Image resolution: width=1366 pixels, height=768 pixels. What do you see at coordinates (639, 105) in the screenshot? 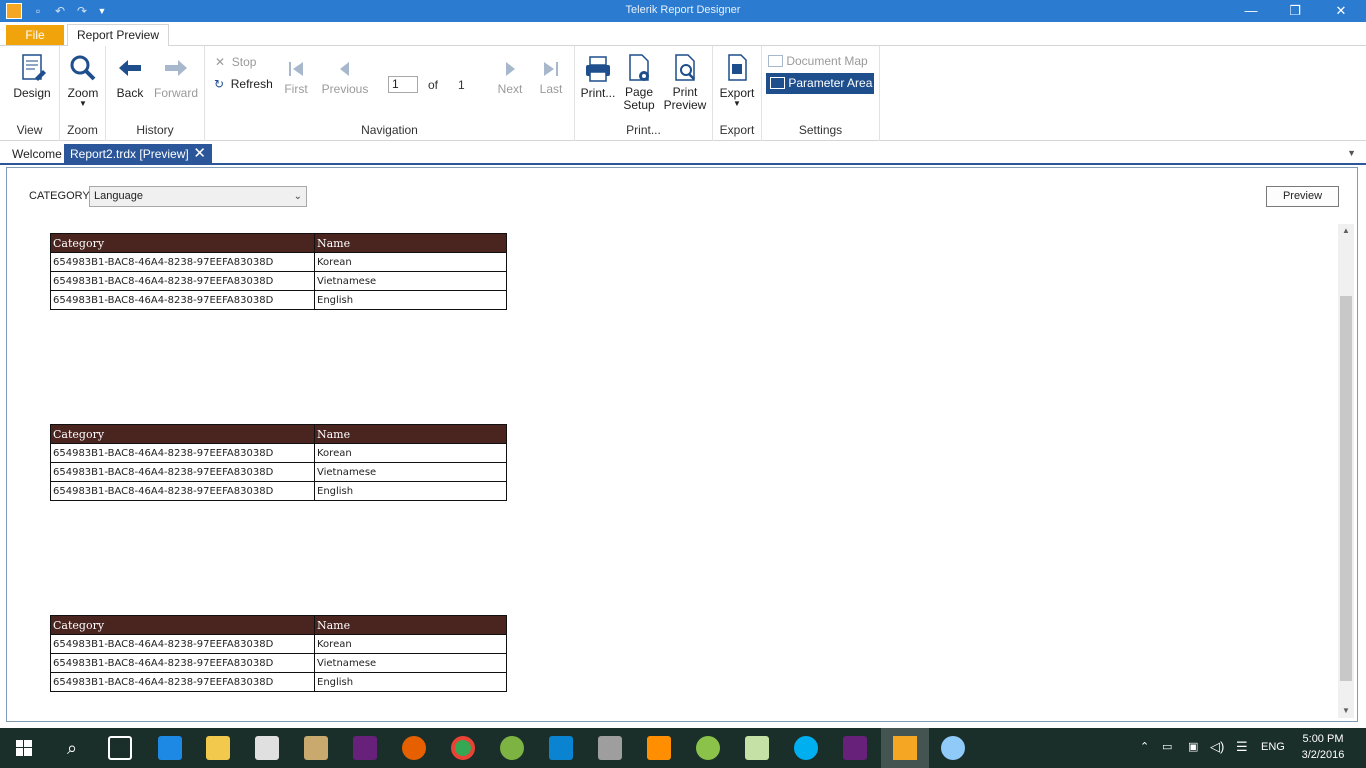
I see `page-setup-label-2: Setup` at bounding box center [639, 105].